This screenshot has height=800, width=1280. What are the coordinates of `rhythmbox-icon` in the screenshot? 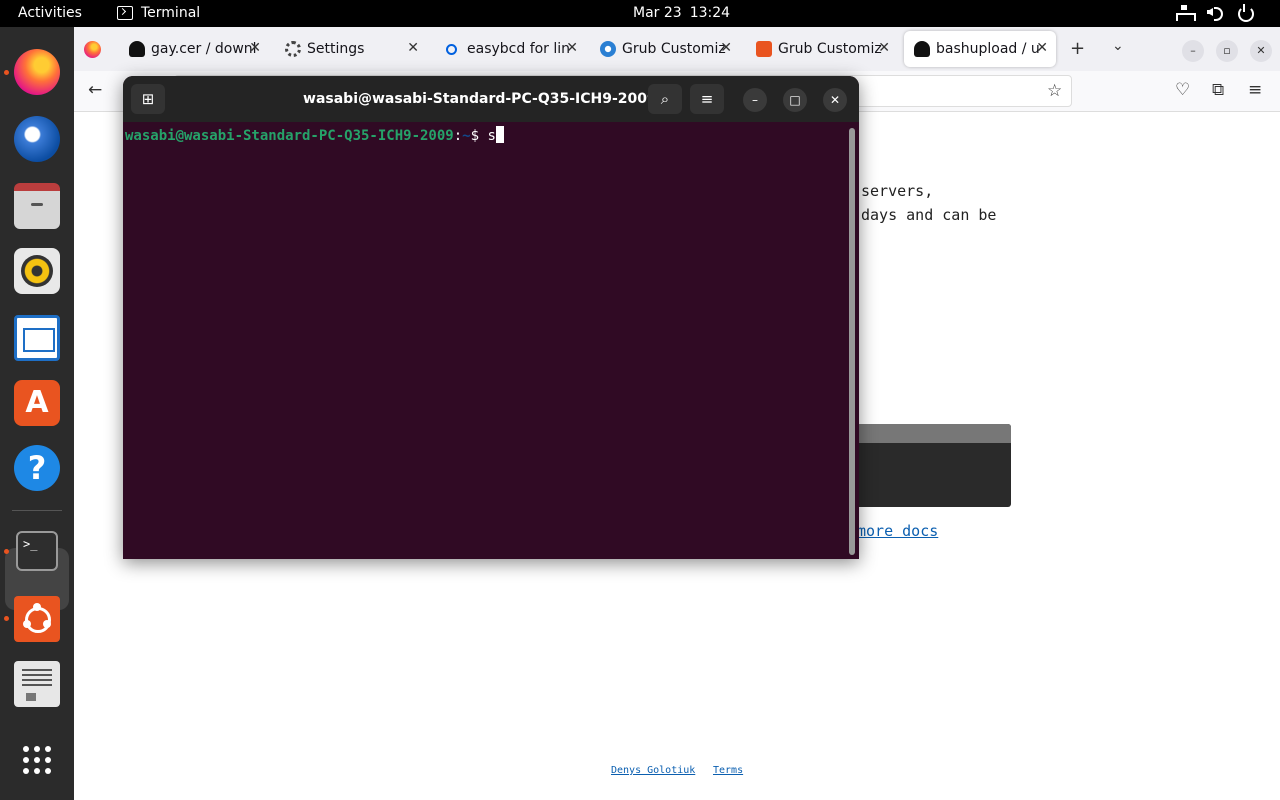 It's located at (37, 271).